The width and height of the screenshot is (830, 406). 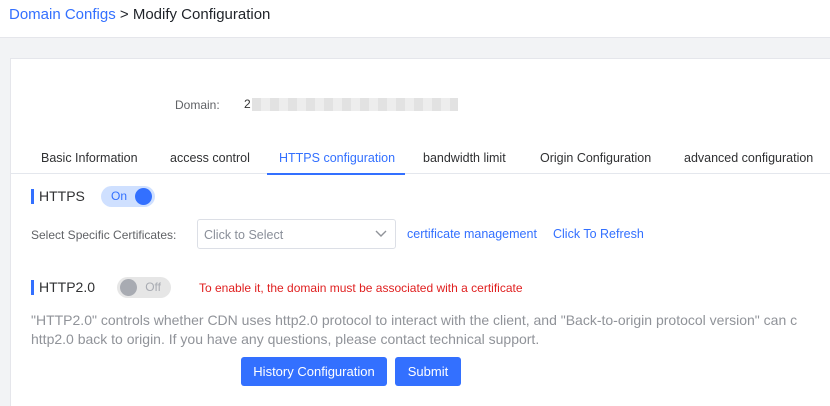 What do you see at coordinates (153, 287) in the screenshot?
I see `http2-toggle-label: Off` at bounding box center [153, 287].